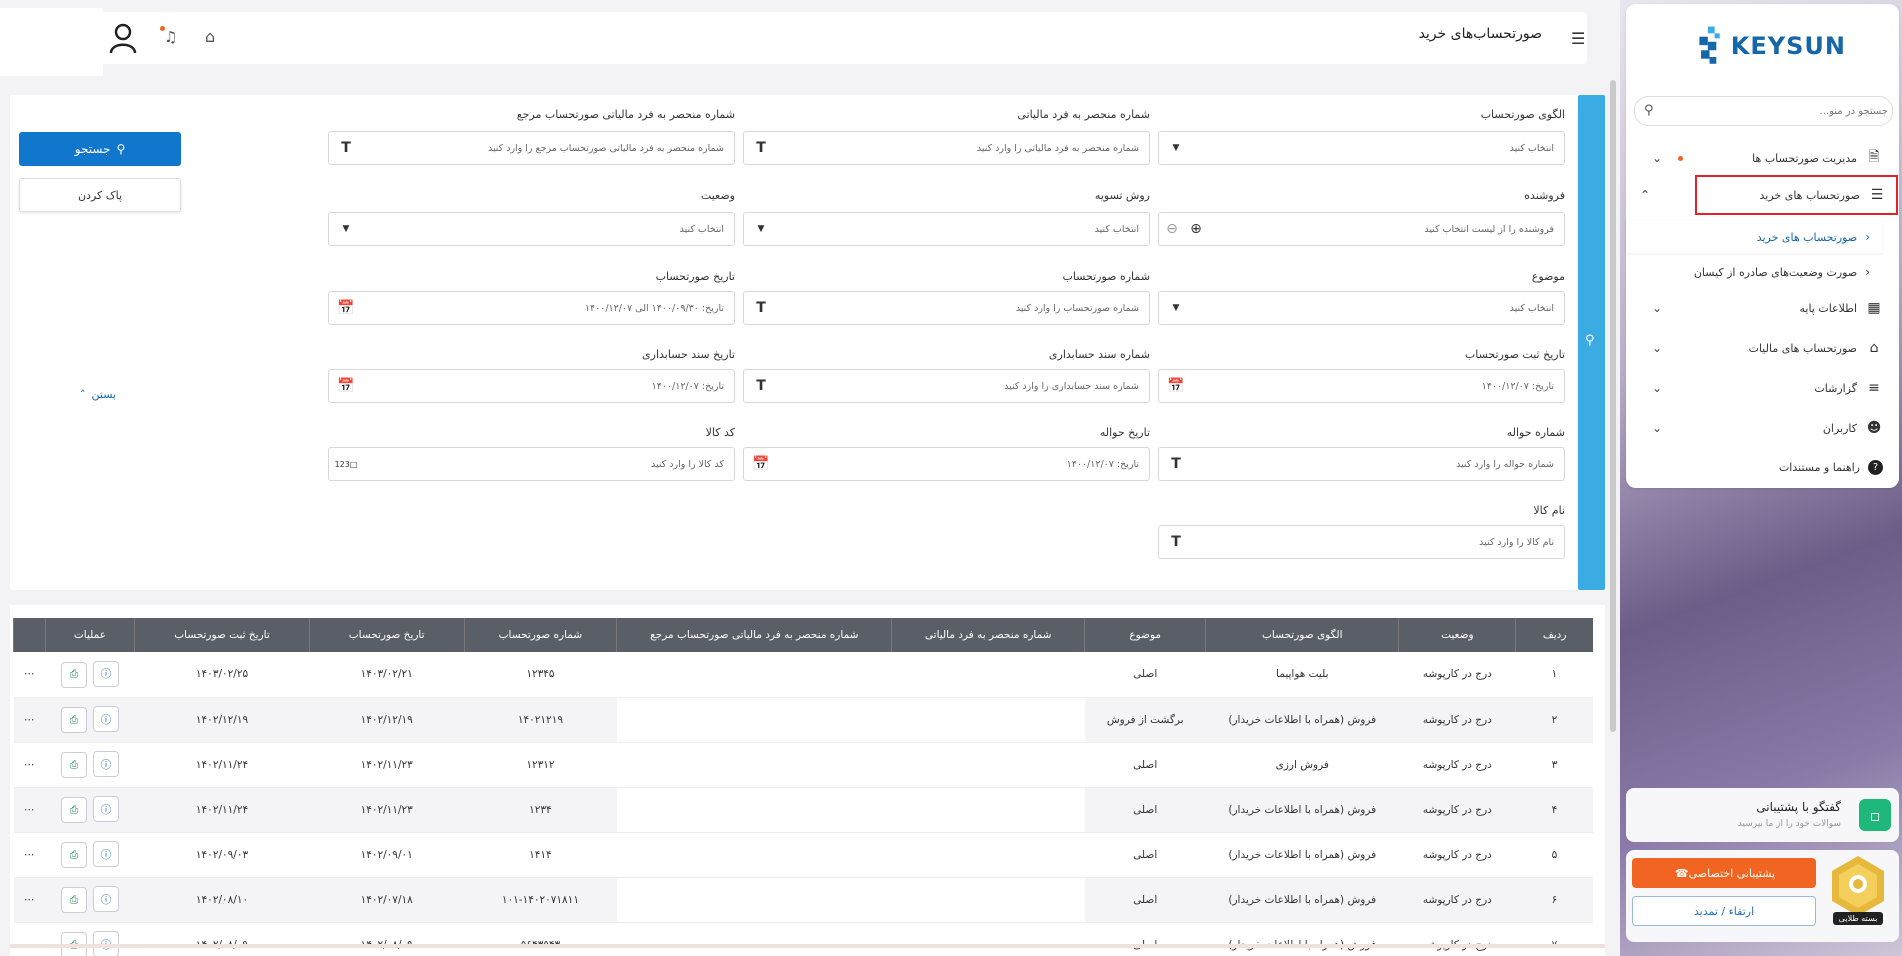 The width and height of the screenshot is (1902, 956). I want to click on product-code-input: کد کالا را وارد کنید □123, so click(531, 464).